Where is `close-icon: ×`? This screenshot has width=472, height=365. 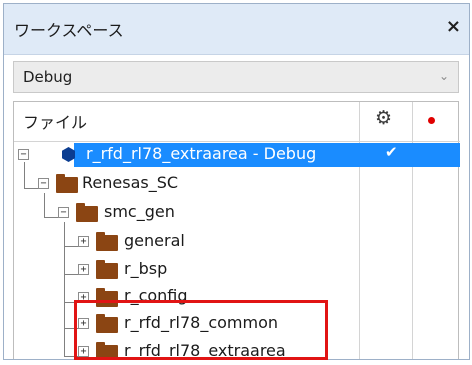 close-icon: × is located at coordinates (453, 26).